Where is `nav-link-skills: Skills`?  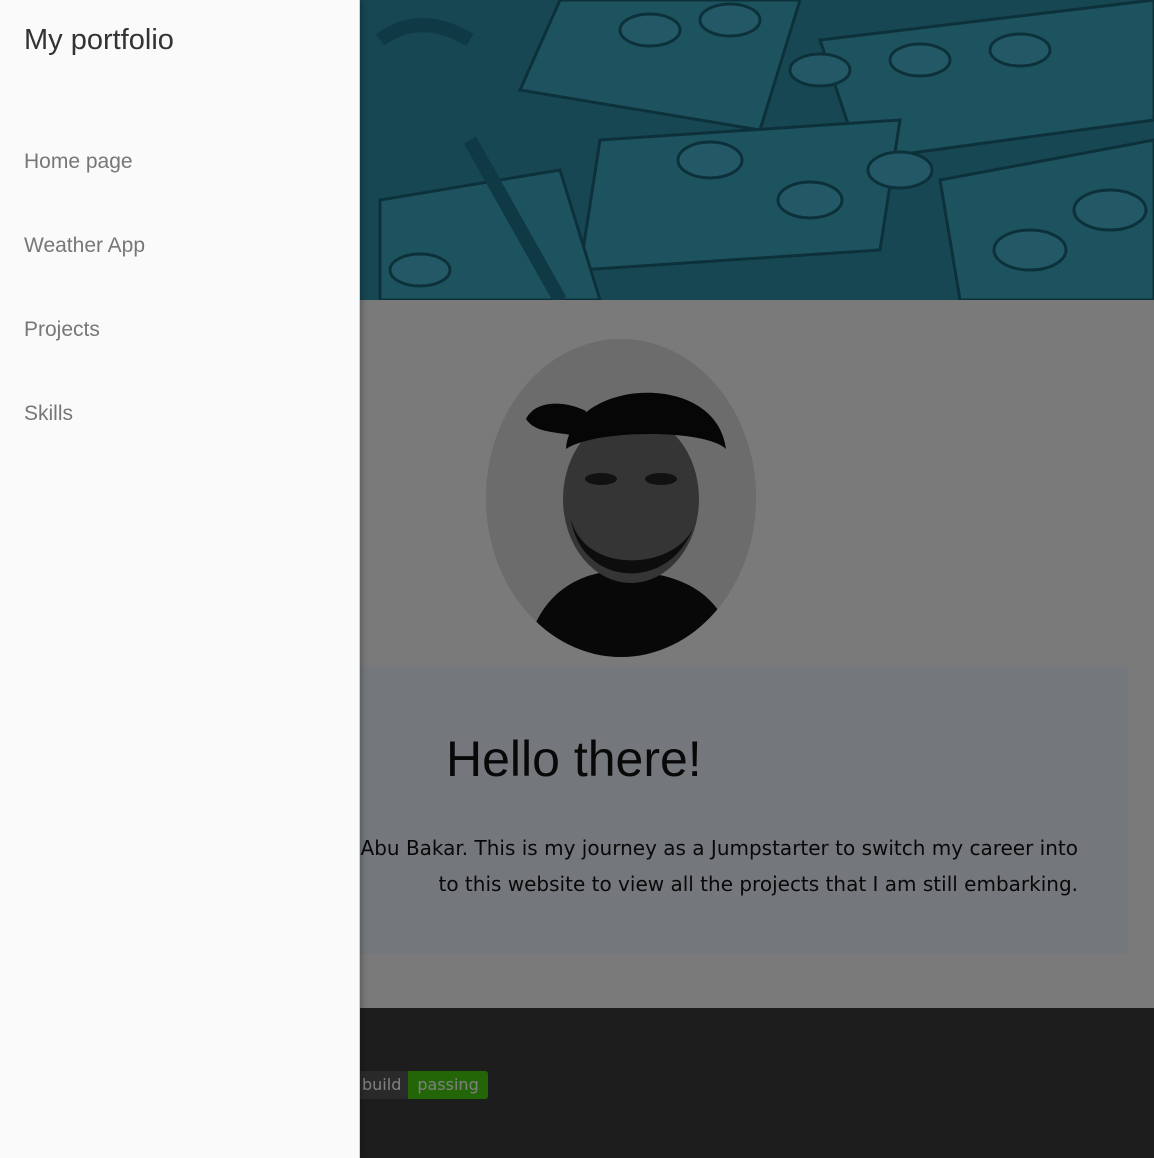 nav-link-skills: Skills is located at coordinates (48, 414).